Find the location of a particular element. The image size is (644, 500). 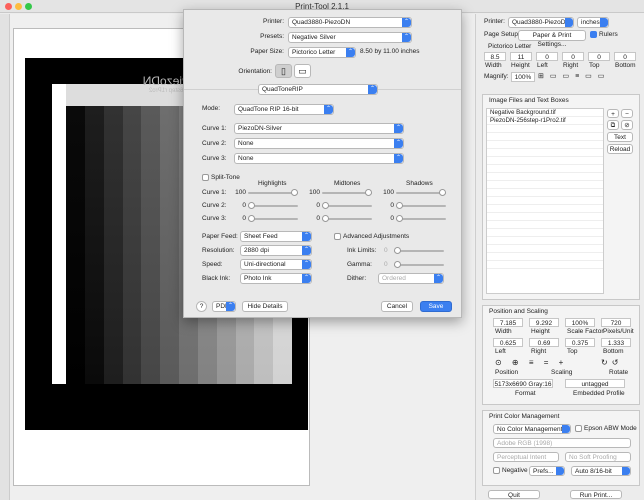

abw-check-icon is located at coordinates (578, 428).